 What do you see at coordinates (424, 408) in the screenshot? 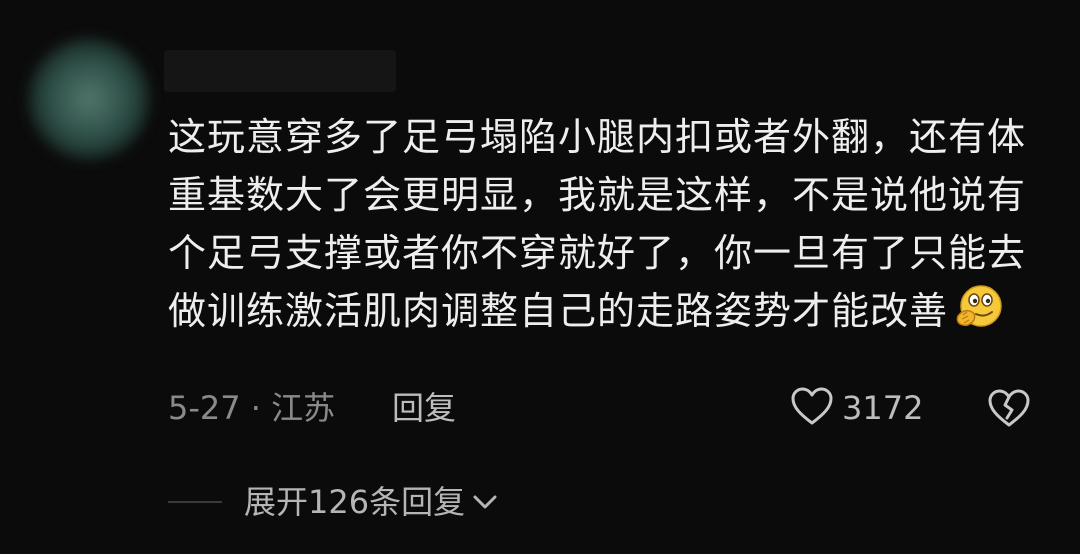
I see `reply-button: 回复` at bounding box center [424, 408].